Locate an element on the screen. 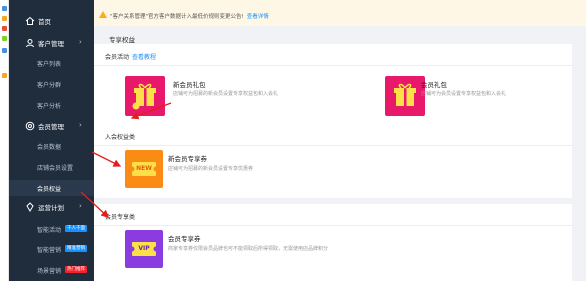  nav-ops-plan: 运营计划 › is located at coordinates (51, 207).